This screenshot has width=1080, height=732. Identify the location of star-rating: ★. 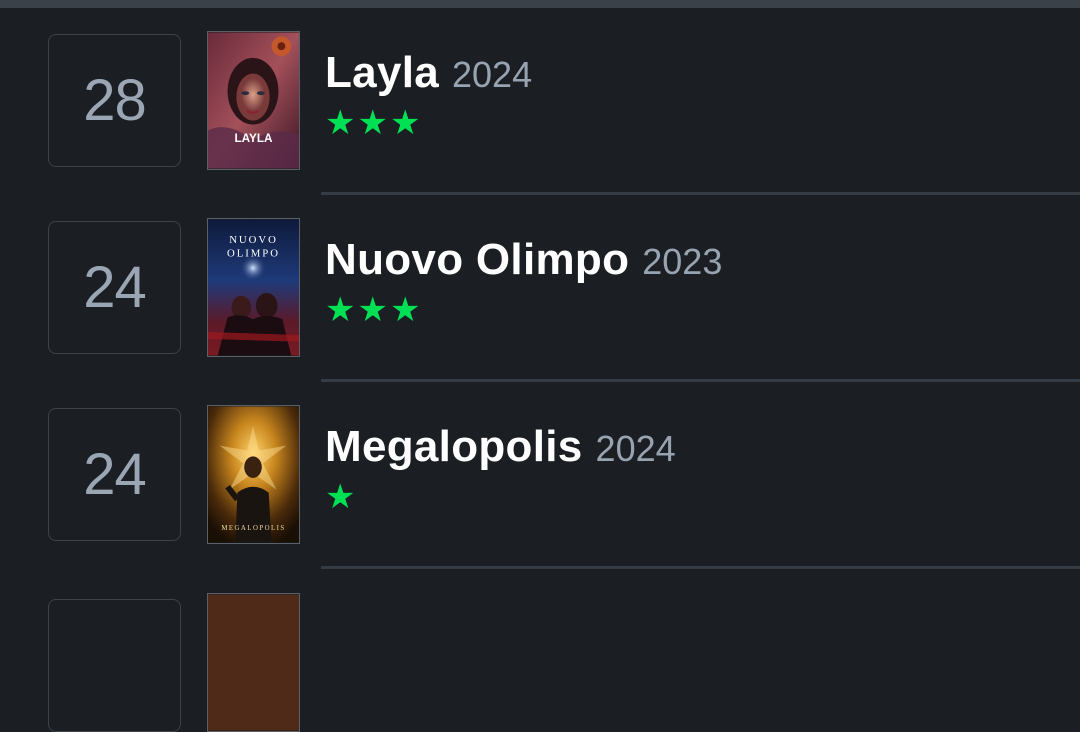
(341, 497).